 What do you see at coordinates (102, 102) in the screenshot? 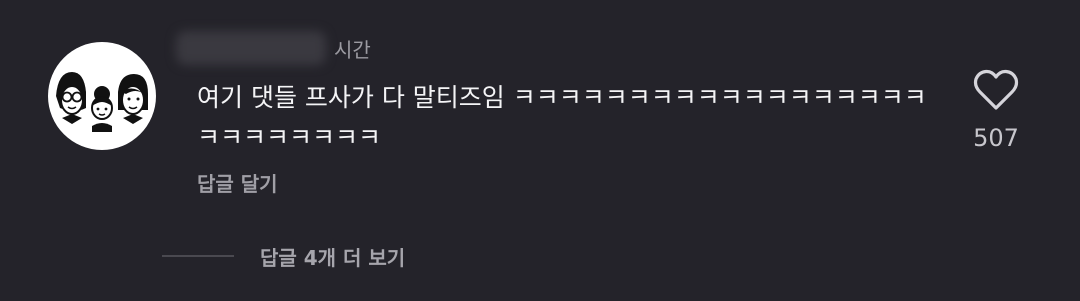
I see `avatar-illustration` at bounding box center [102, 102].